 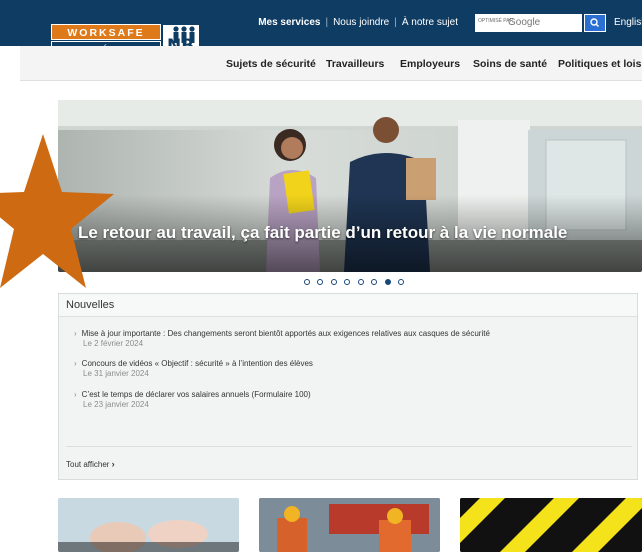 I want to click on card-photo-hands, so click(x=148, y=525).